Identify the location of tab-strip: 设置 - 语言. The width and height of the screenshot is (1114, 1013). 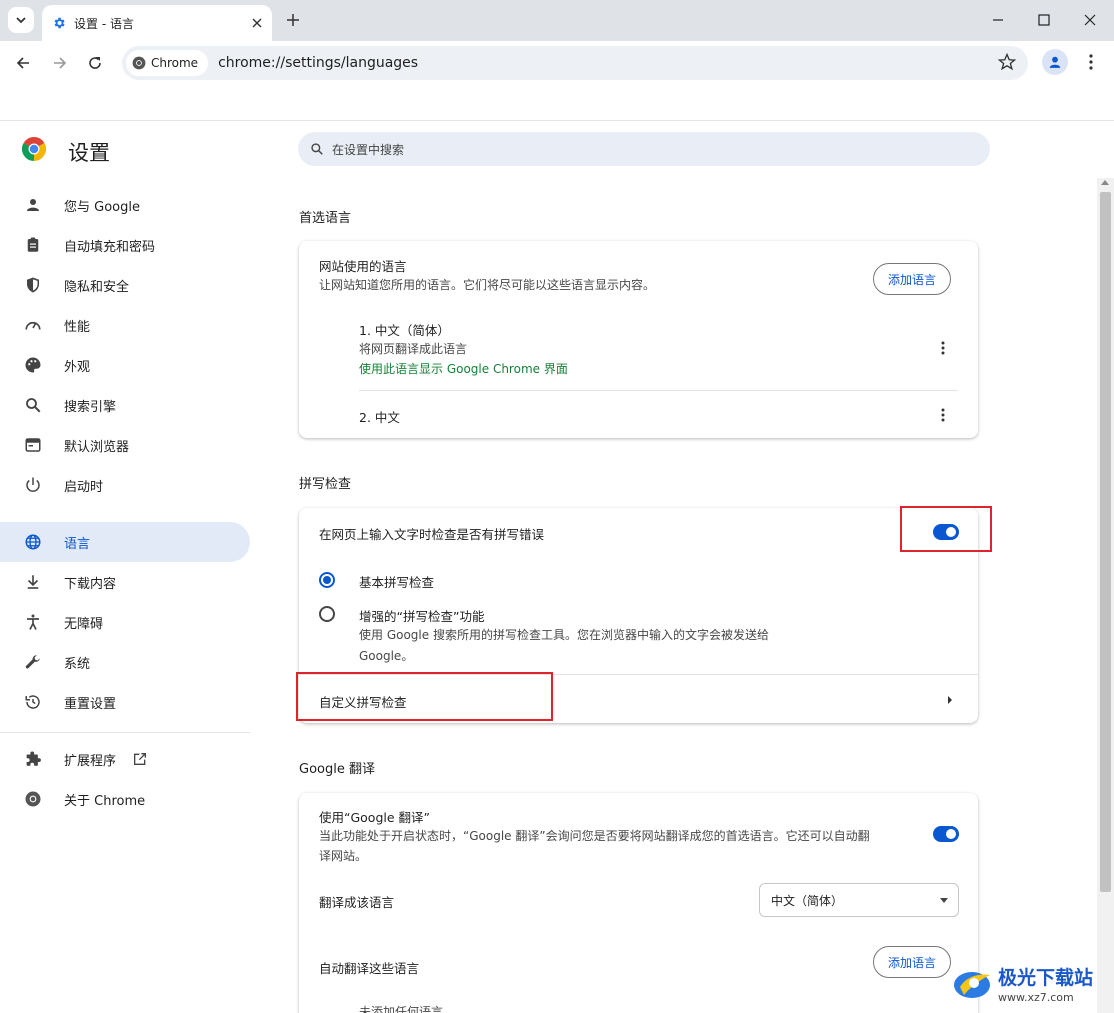
(557, 20).